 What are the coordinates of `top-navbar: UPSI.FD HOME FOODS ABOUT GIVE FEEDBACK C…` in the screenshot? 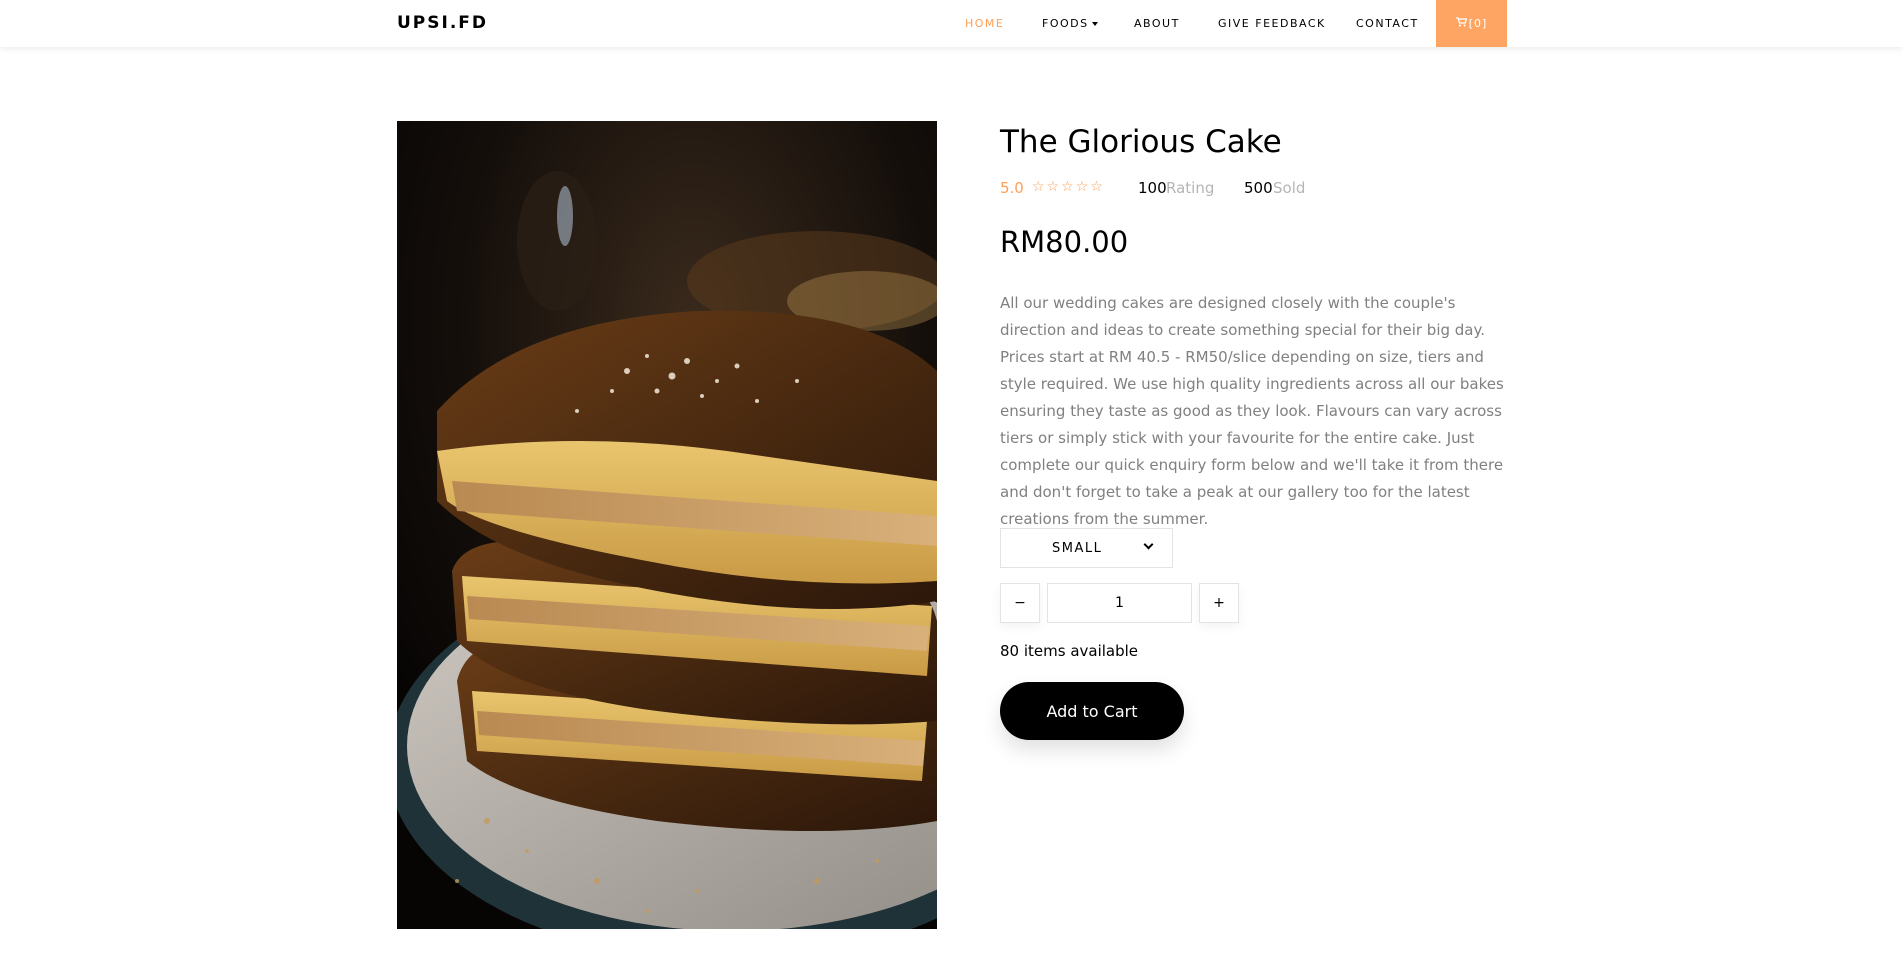 It's located at (951, 23).